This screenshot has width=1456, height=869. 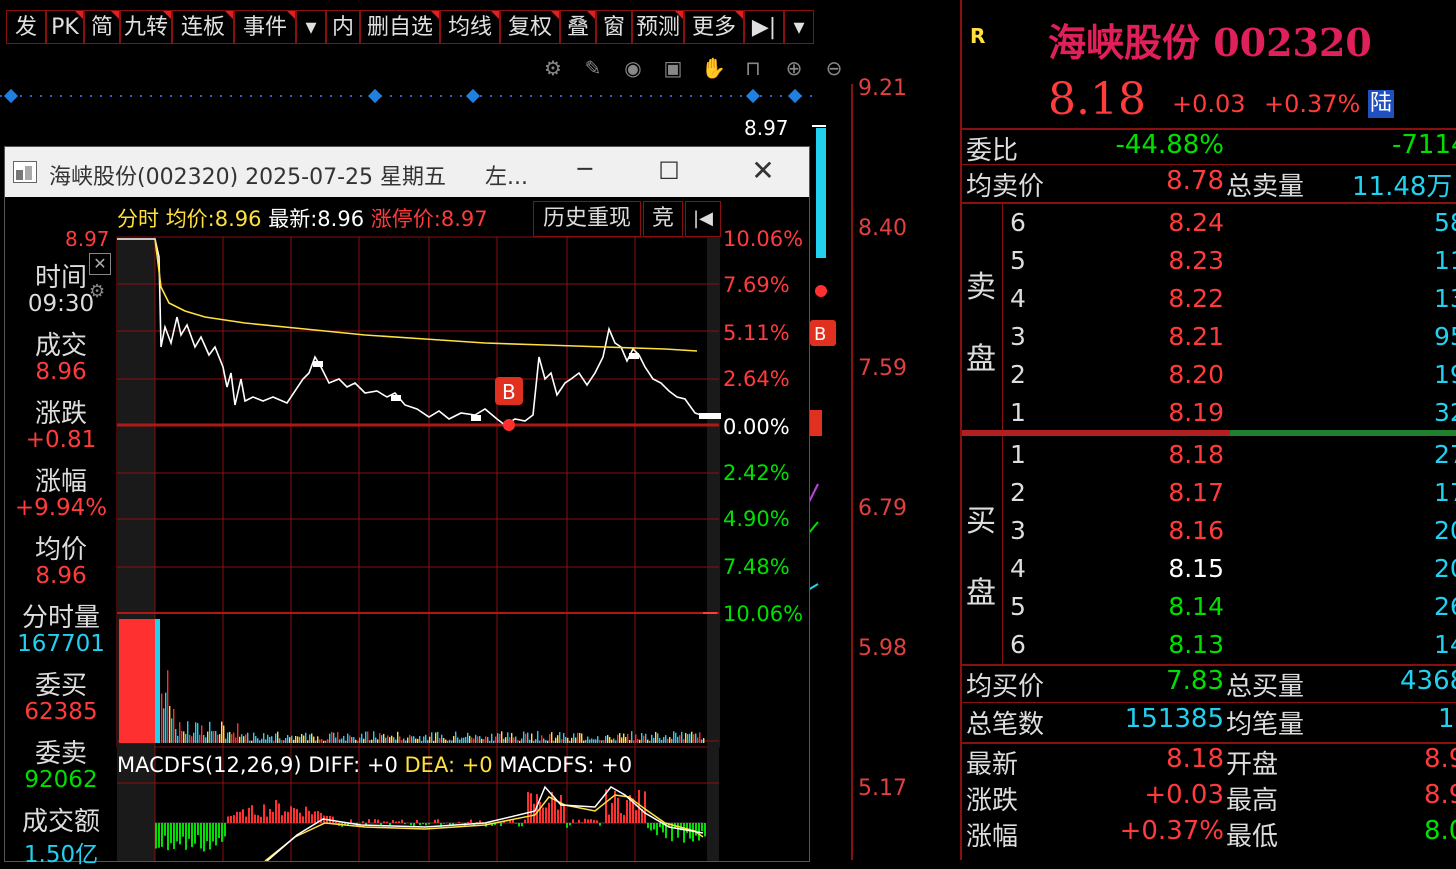 What do you see at coordinates (553, 68) in the screenshot?
I see `settings-icon: ⚙` at bounding box center [553, 68].